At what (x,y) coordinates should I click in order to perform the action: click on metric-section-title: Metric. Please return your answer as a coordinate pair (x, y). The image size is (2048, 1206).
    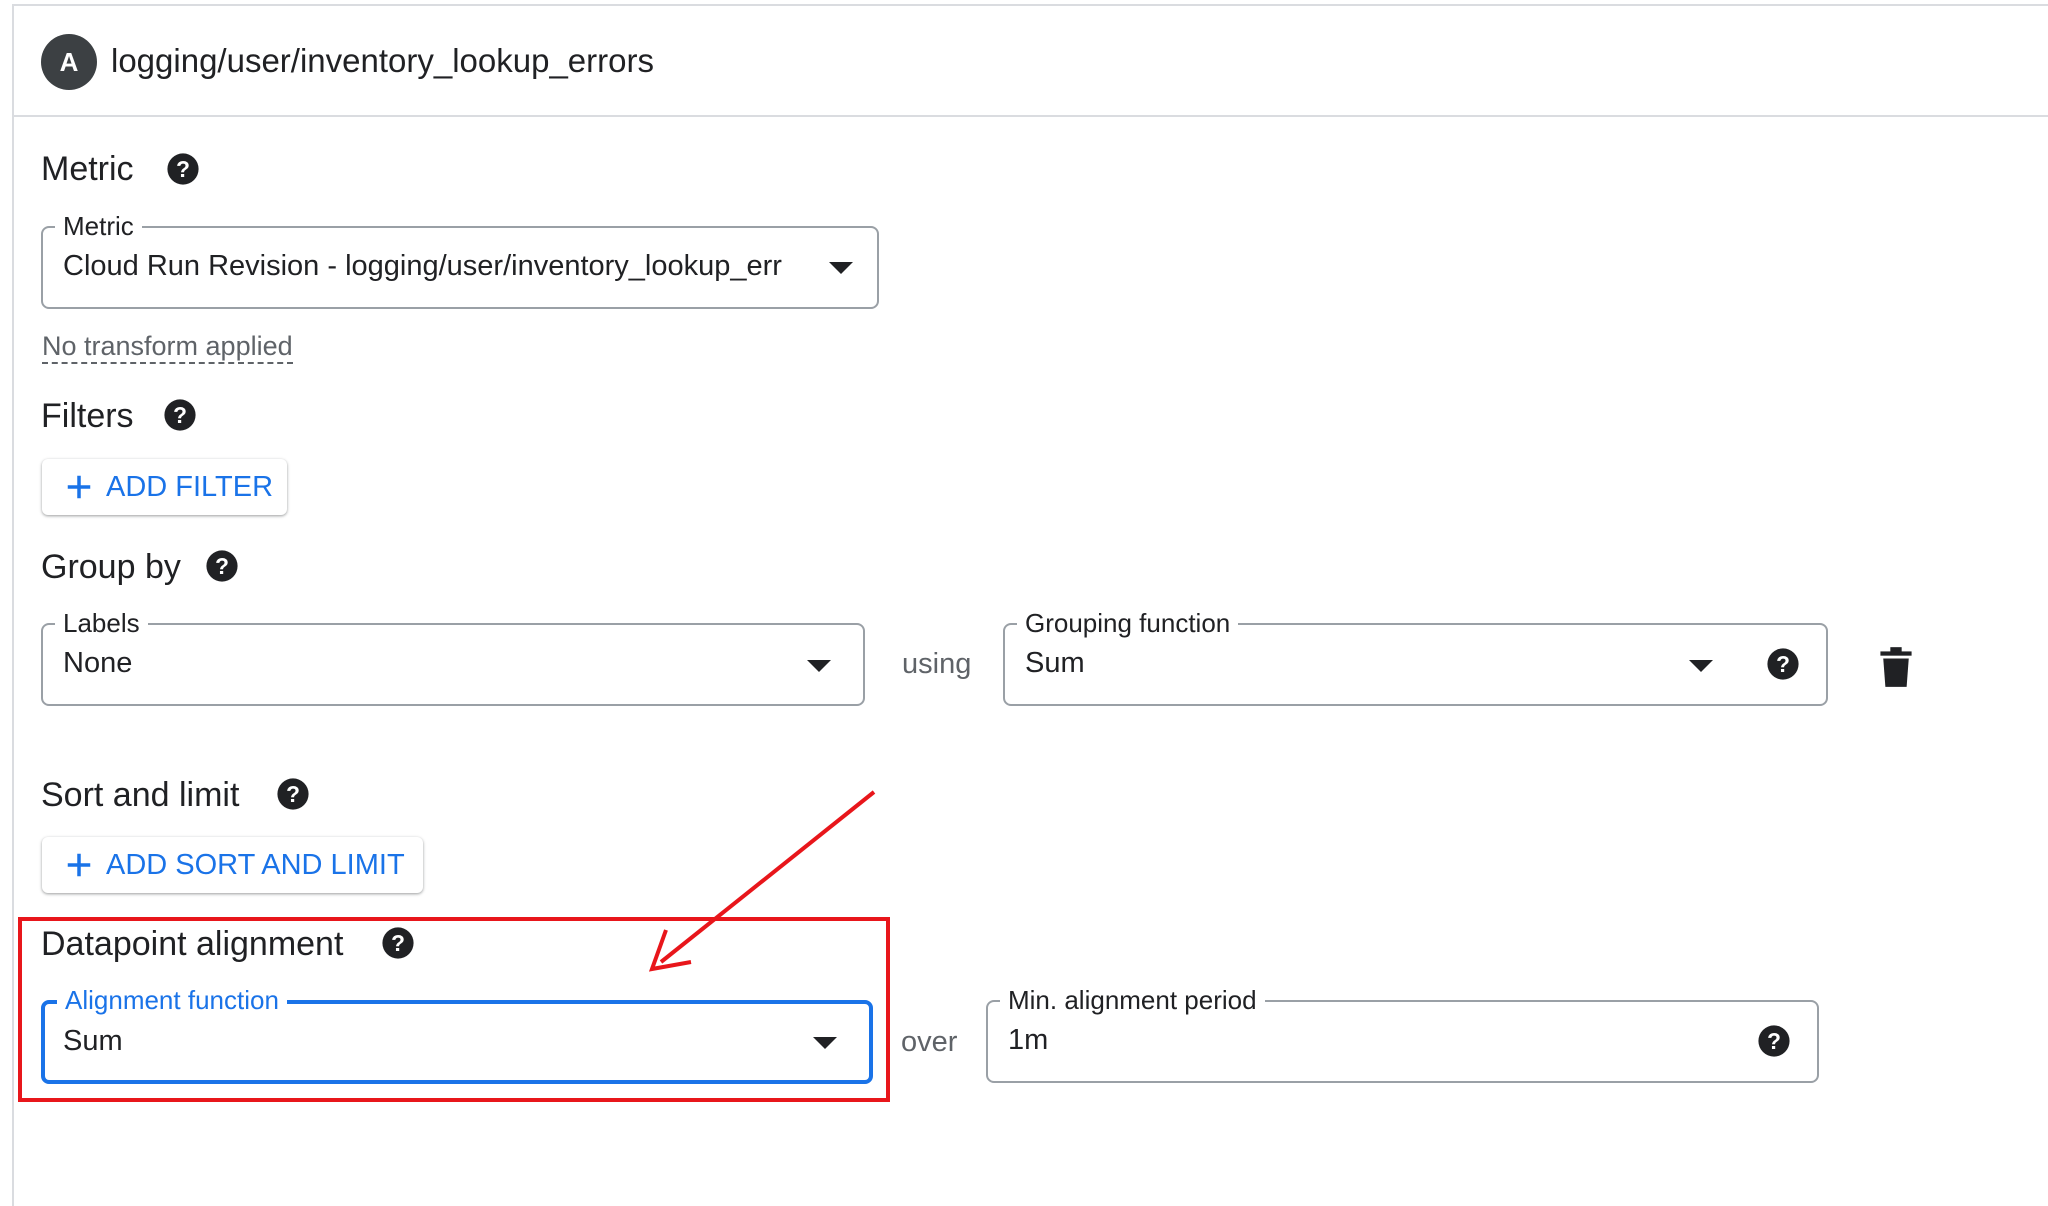
    Looking at the image, I should click on (87, 169).